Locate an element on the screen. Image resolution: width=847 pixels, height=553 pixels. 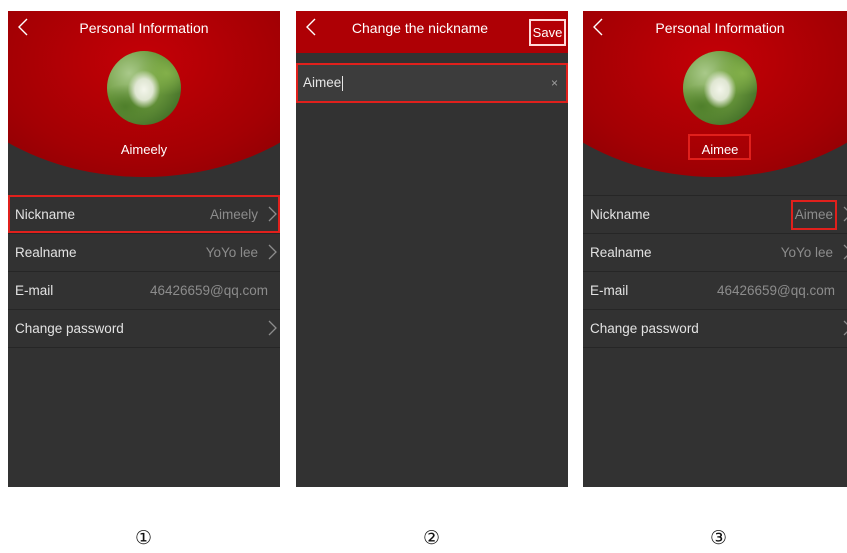
clear-icon: × is located at coordinates (554, 83).